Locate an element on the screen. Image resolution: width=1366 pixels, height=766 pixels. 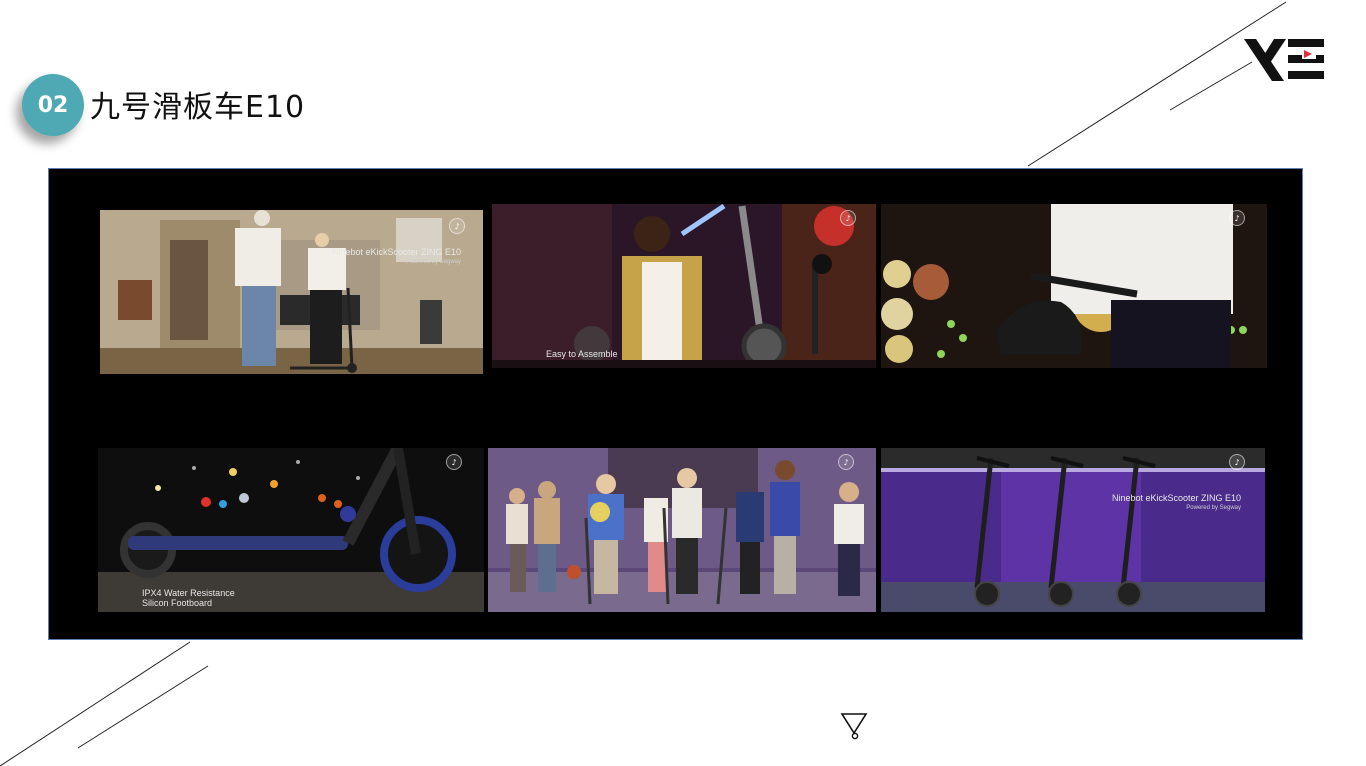
thumbnail-subcaption: Silicon Footboard is located at coordinates (177, 603).